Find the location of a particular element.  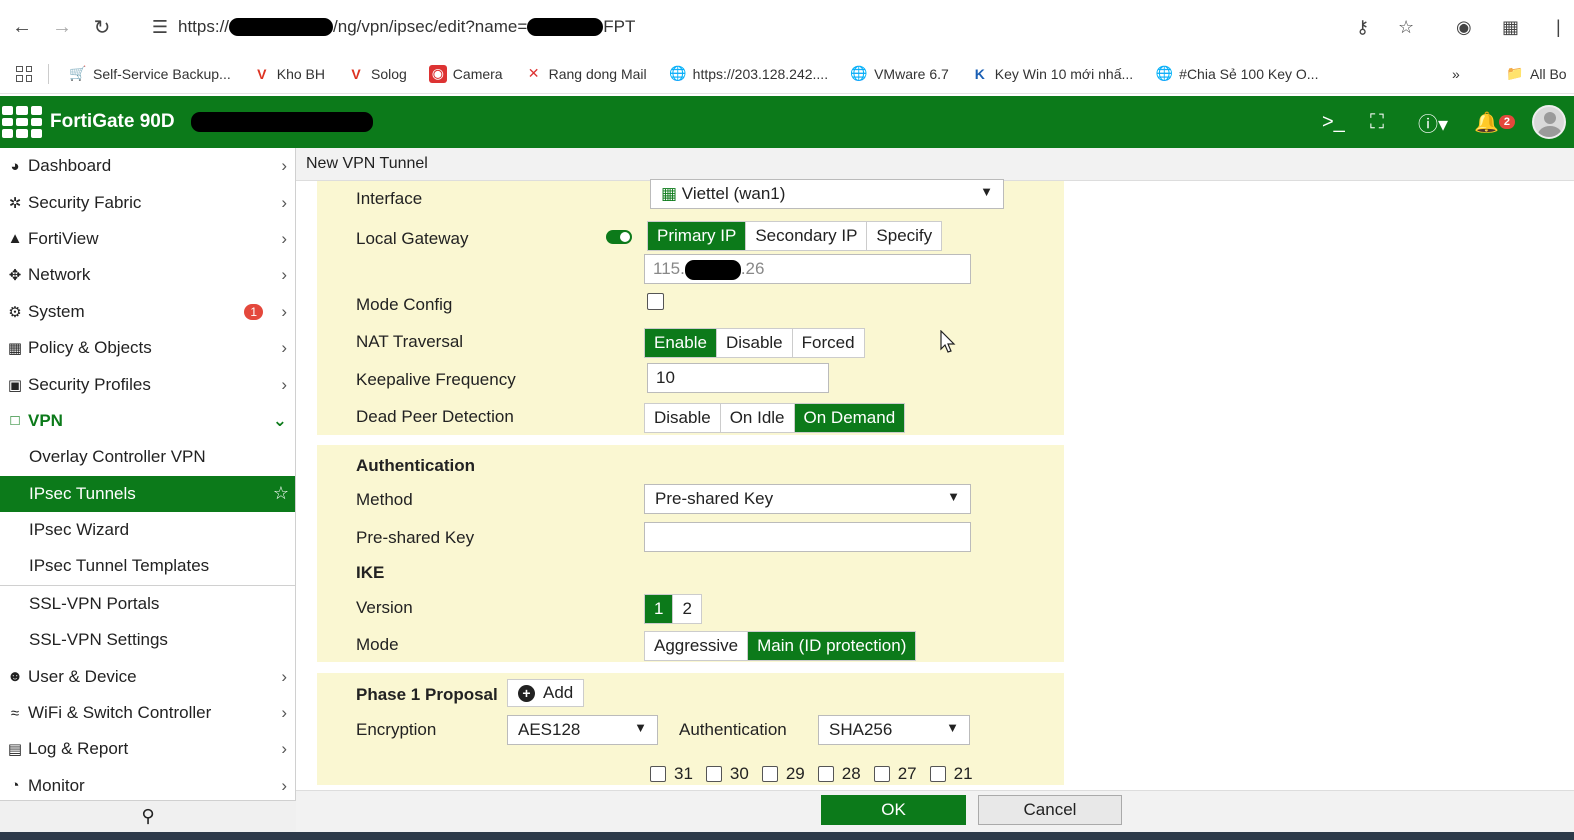

sidebar-item-system: ⚙ System 1 › is located at coordinates (147, 312).